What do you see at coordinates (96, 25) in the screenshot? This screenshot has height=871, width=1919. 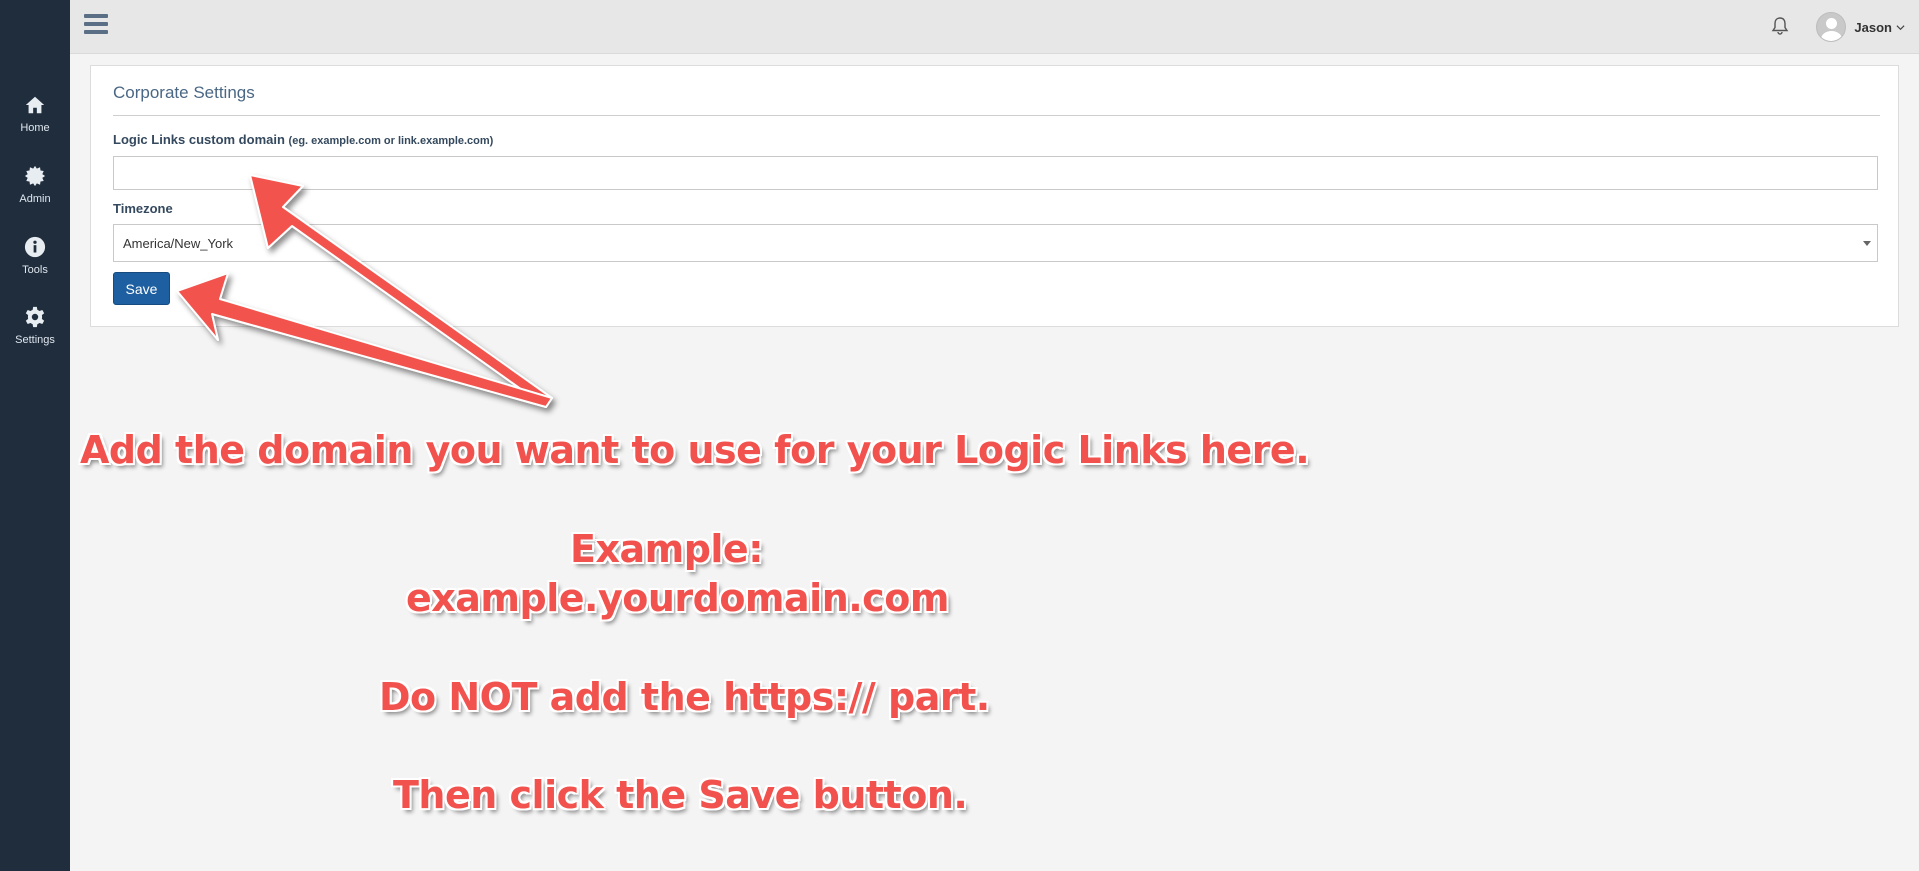 I see `hamburger-menu-icon` at bounding box center [96, 25].